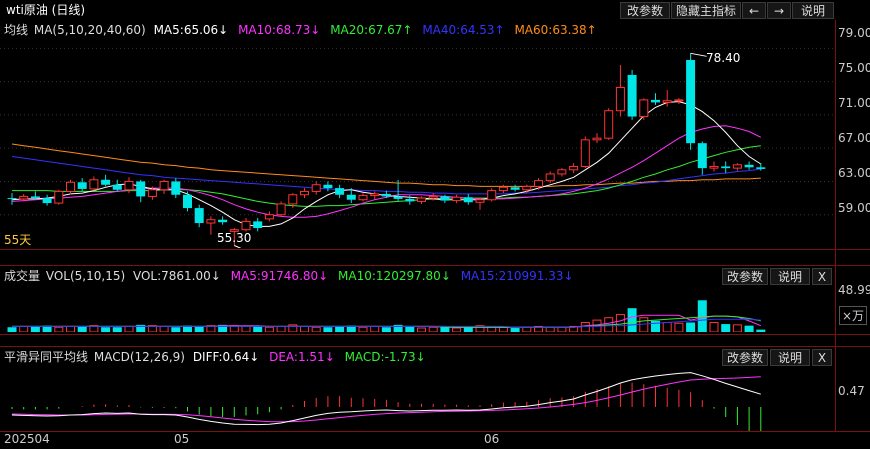  I want to click on x-label: 06, so click(492, 439).